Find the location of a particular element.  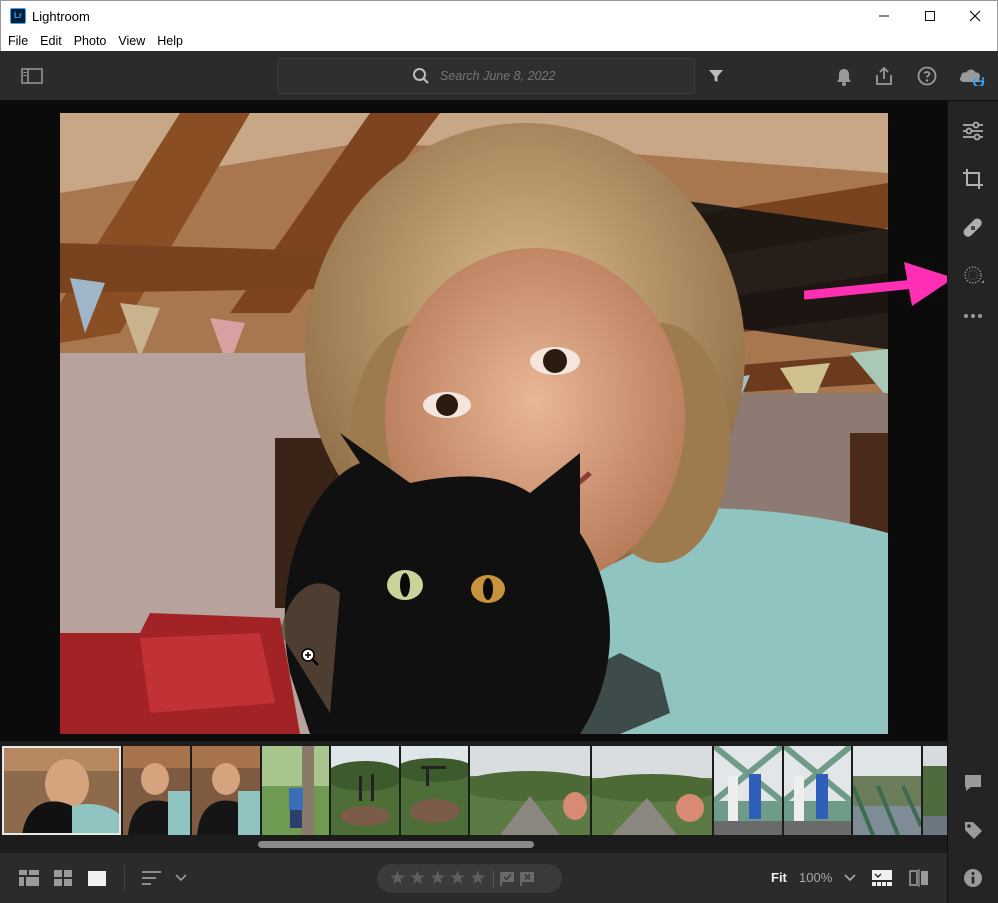

toolbar-divider is located at coordinates (124, 878).